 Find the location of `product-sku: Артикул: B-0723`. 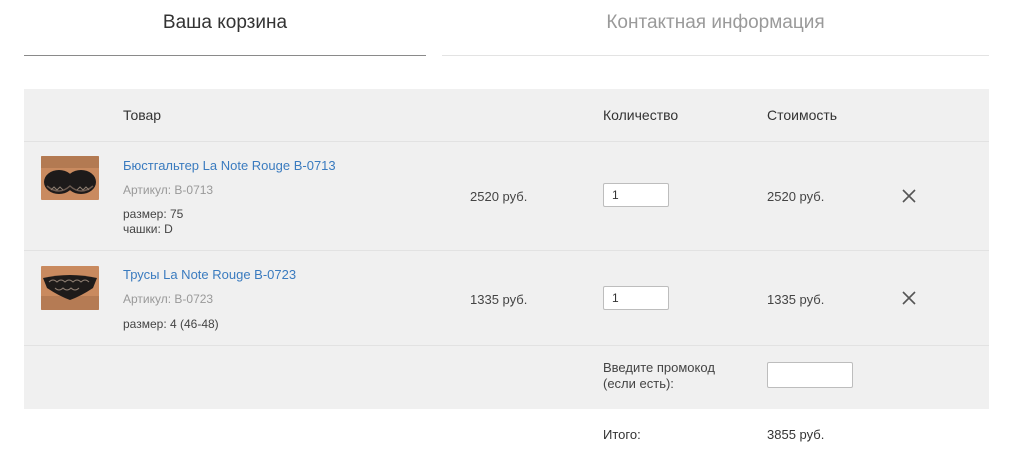

product-sku: Артикул: B-0723 is located at coordinates (168, 299).